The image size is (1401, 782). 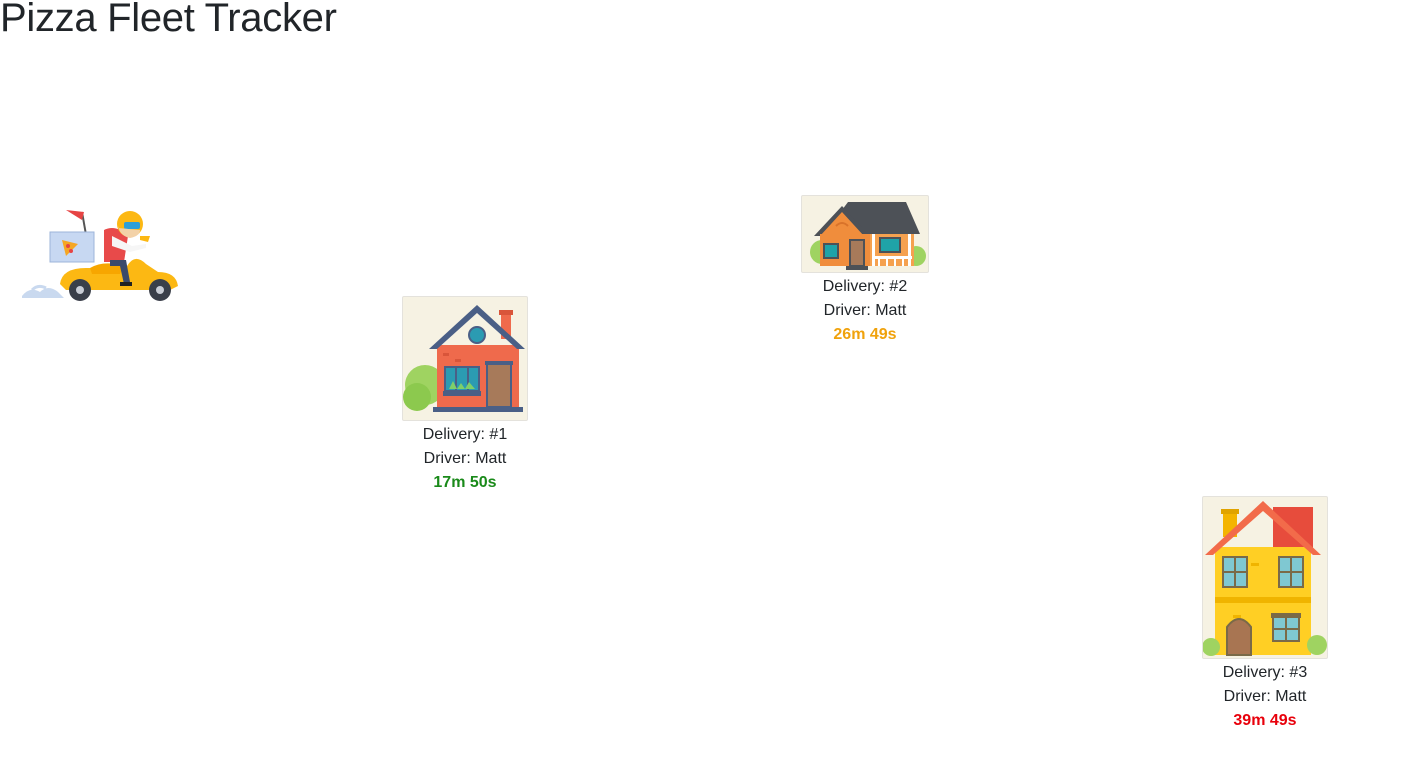 What do you see at coordinates (168, 20) in the screenshot?
I see `page-title: Pizza Fleet Tracker` at bounding box center [168, 20].